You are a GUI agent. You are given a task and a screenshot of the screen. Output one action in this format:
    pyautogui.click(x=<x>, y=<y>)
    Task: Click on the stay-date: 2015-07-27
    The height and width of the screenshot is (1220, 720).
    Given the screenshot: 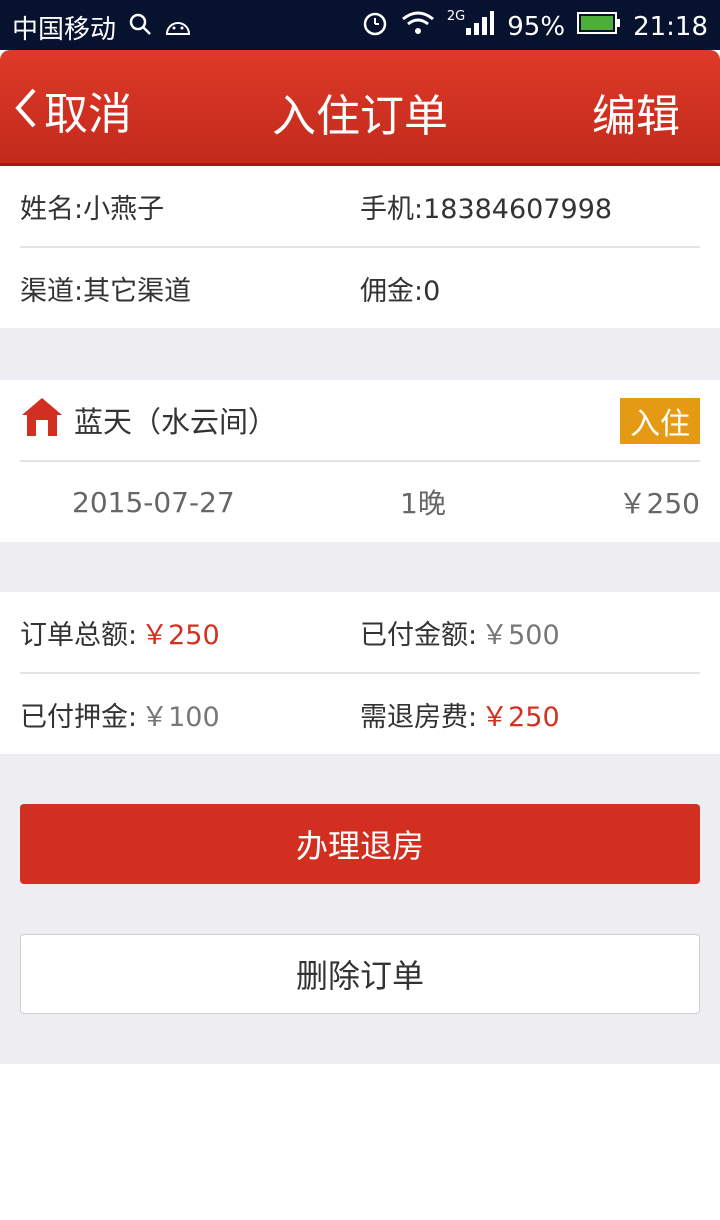 What is the action you would take?
    pyautogui.click(x=153, y=502)
    